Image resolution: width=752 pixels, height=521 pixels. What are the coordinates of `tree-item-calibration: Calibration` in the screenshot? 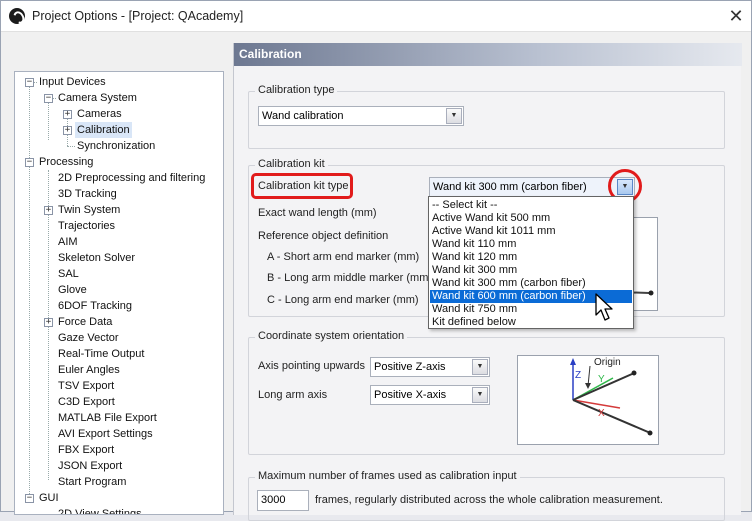 It's located at (103, 130).